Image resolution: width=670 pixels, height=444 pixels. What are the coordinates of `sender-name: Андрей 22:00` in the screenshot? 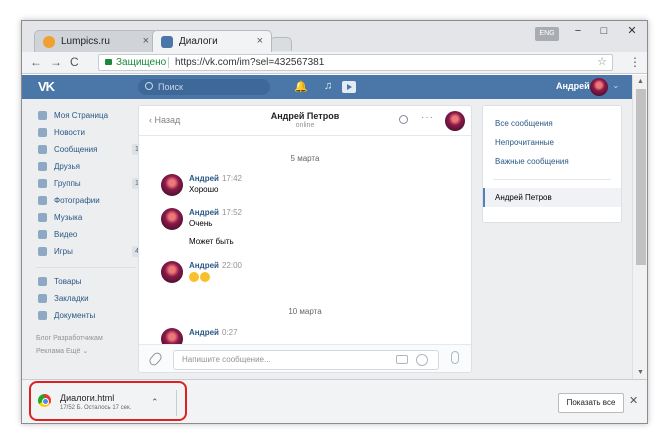 It's located at (215, 265).